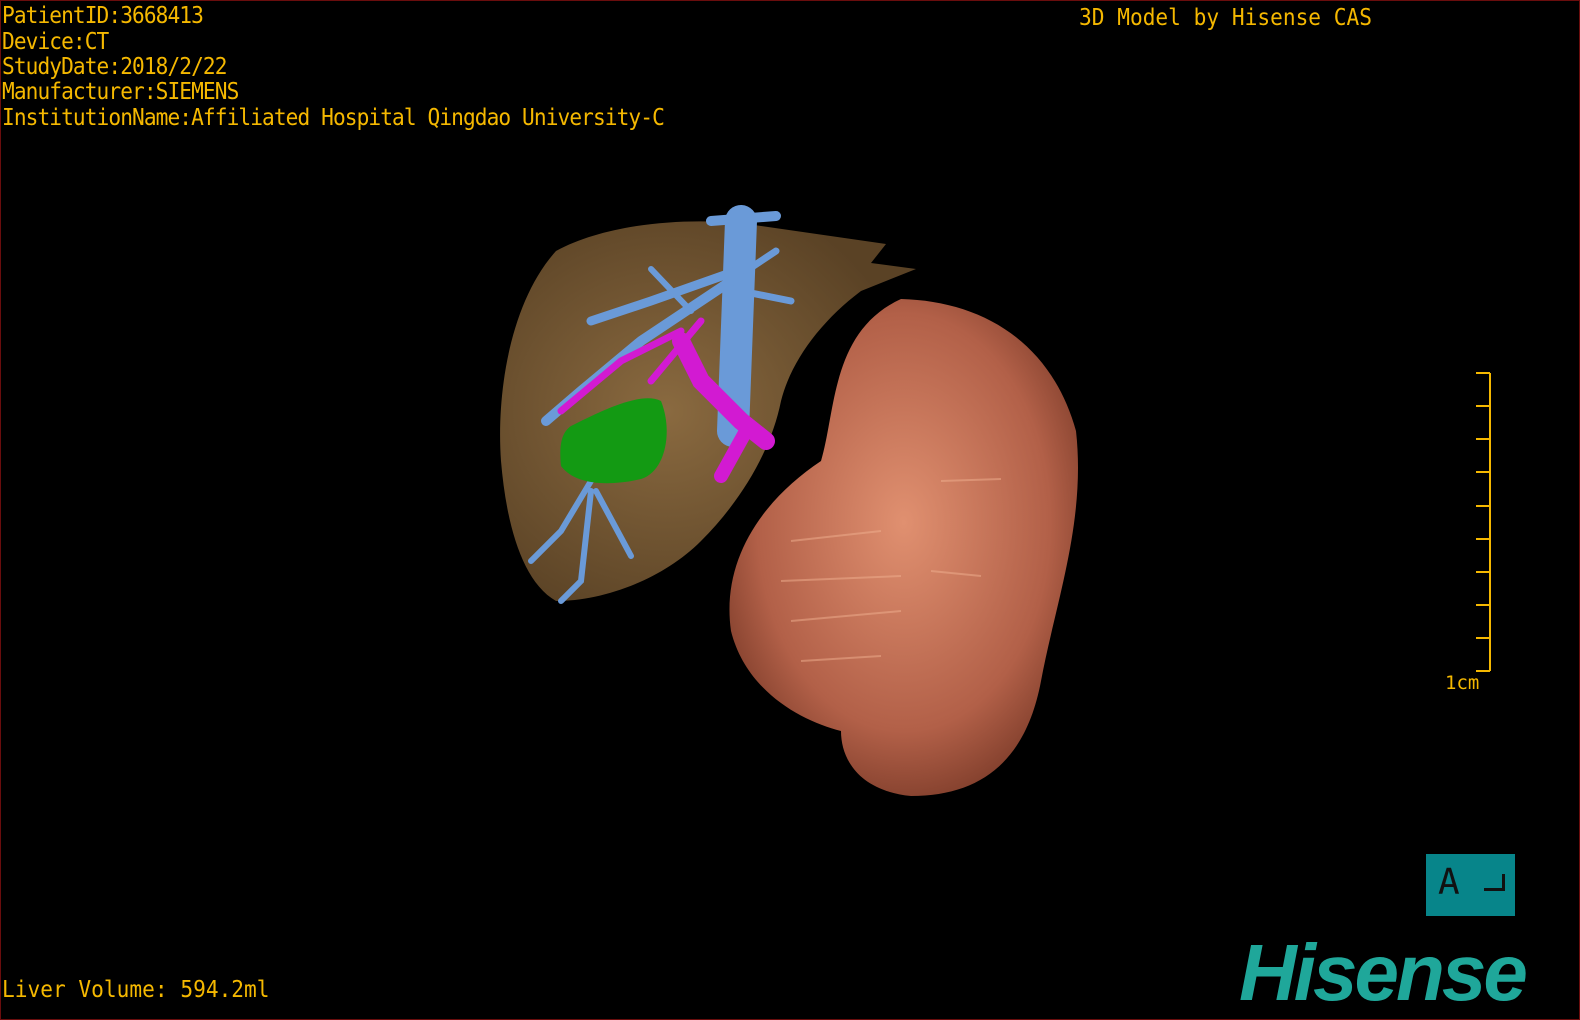 The width and height of the screenshot is (1580, 1020). What do you see at coordinates (55, 42) in the screenshot?
I see `device: Device:CT` at bounding box center [55, 42].